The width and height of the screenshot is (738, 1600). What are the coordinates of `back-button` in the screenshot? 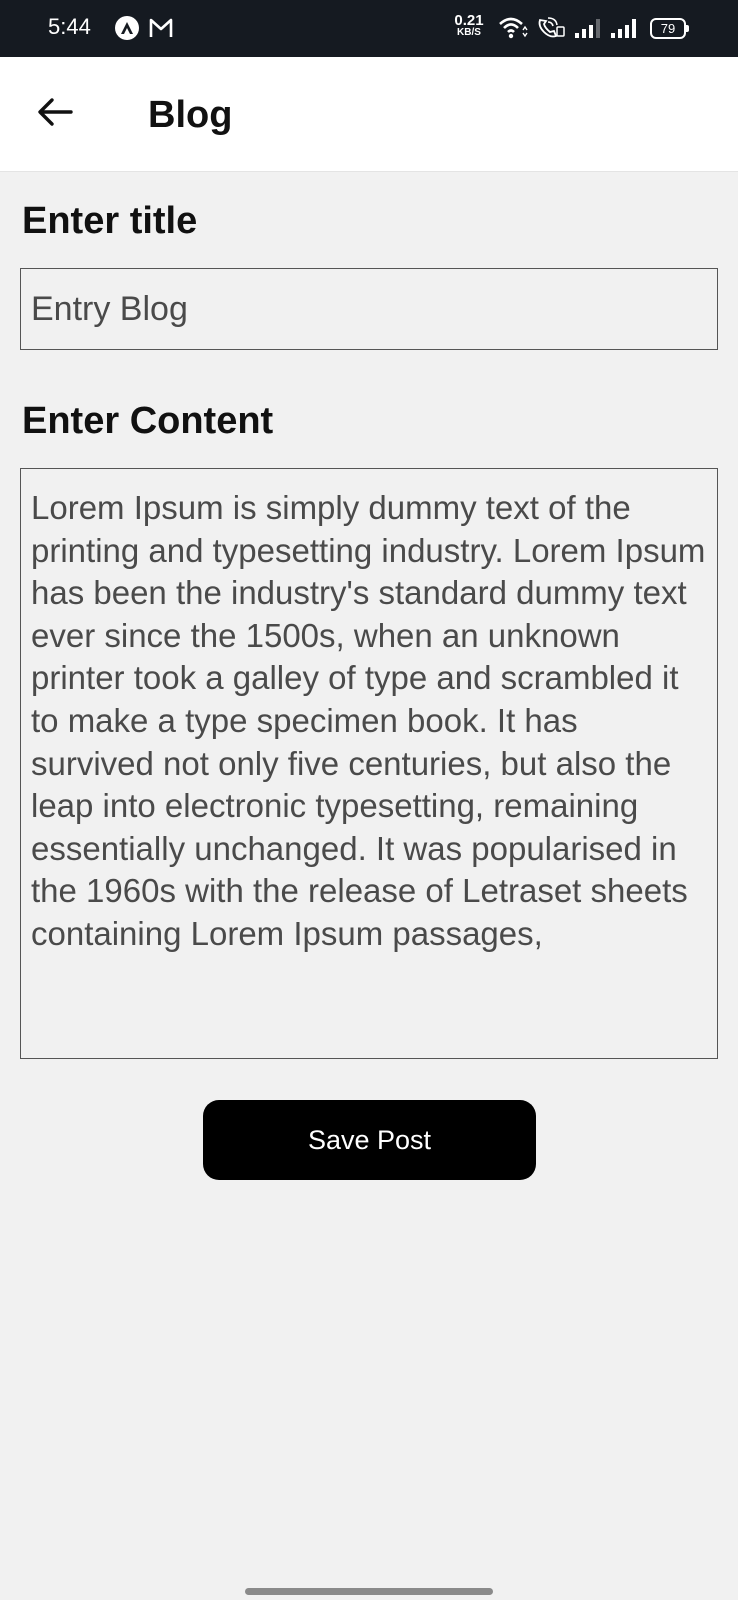 It's located at (55, 112).